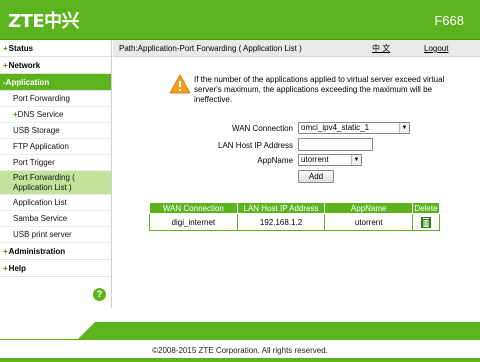 The height and width of the screenshot is (362, 480). Describe the element at coordinates (368, 222) in the screenshot. I see `table-cell: utorrent` at that location.